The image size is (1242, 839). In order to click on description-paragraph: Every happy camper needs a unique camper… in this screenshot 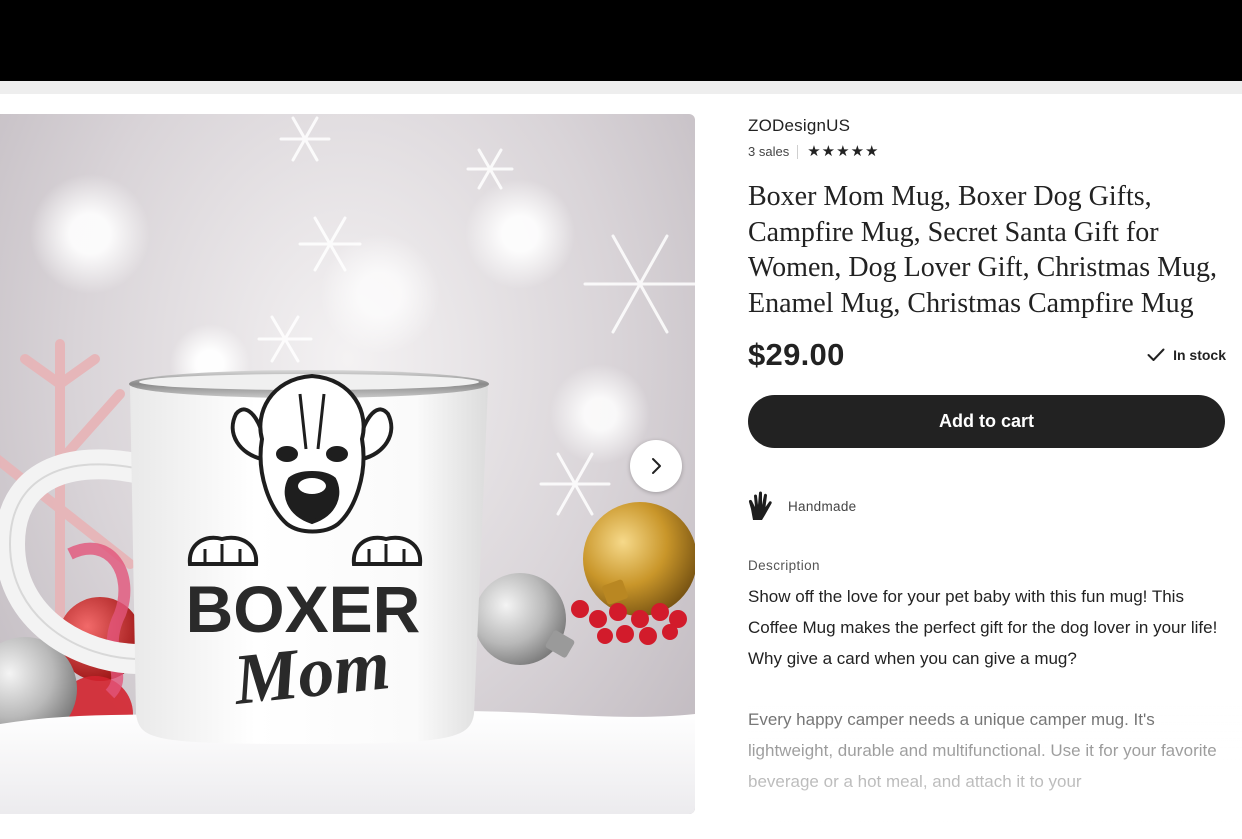, I will do `click(982, 750)`.